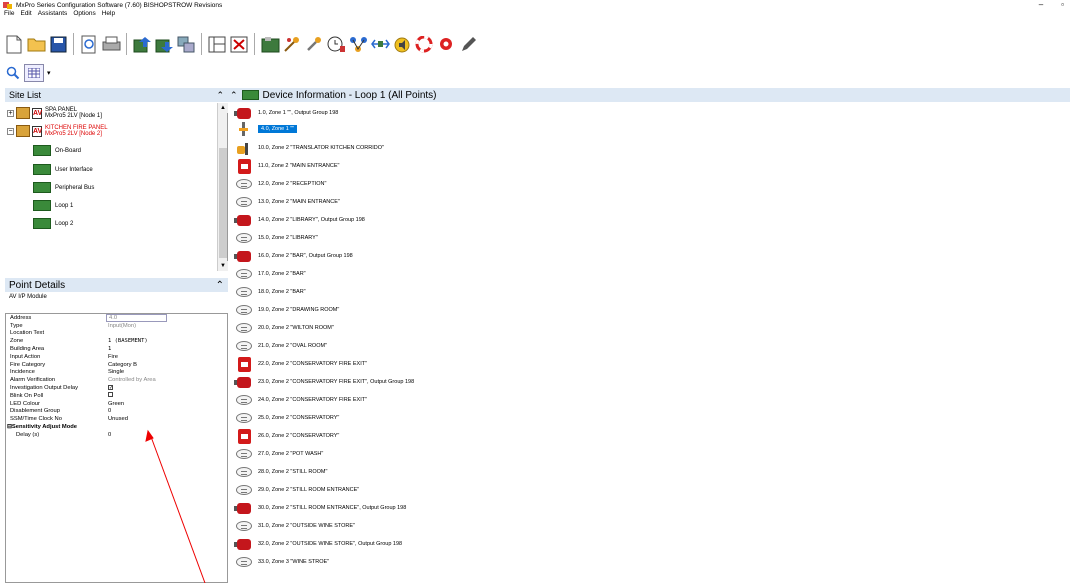 Image resolution: width=1070 pixels, height=583 pixels. Describe the element at coordinates (49, 73) in the screenshot. I see `chevron-down-icon: ▾` at that location.